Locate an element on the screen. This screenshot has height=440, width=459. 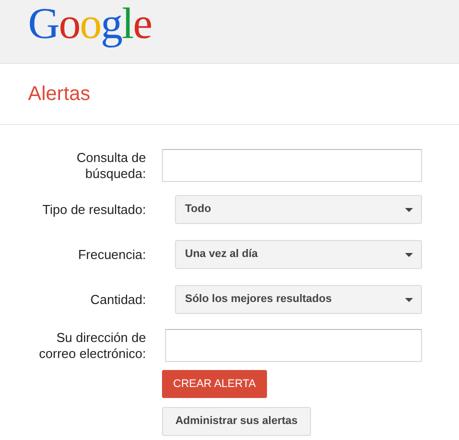
manage-alerts-button: Administrar sus alertas is located at coordinates (236, 421).